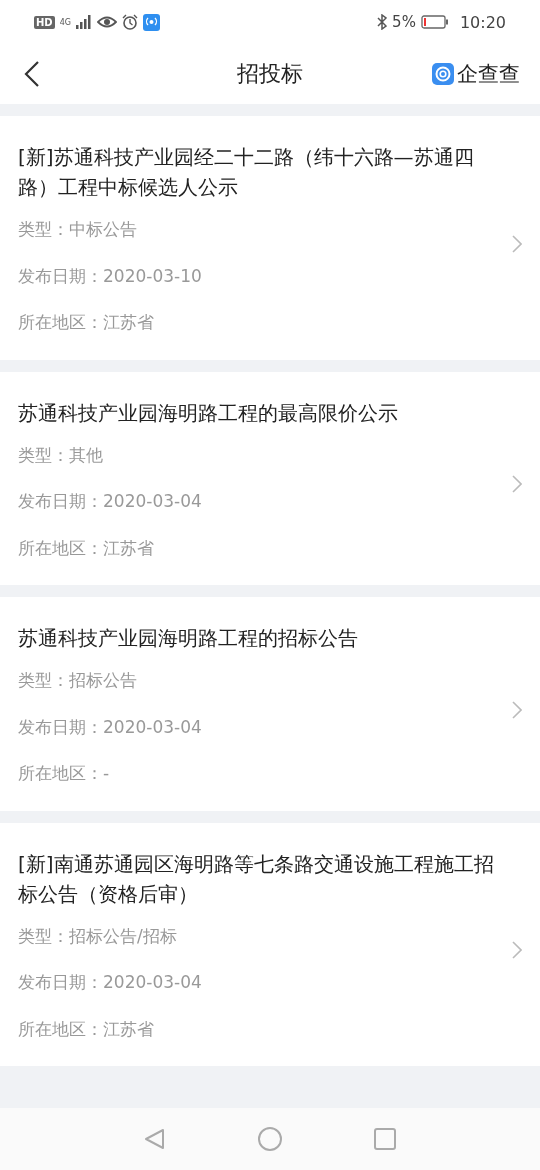  What do you see at coordinates (270, 1139) in the screenshot?
I see `nav-home-icon` at bounding box center [270, 1139].